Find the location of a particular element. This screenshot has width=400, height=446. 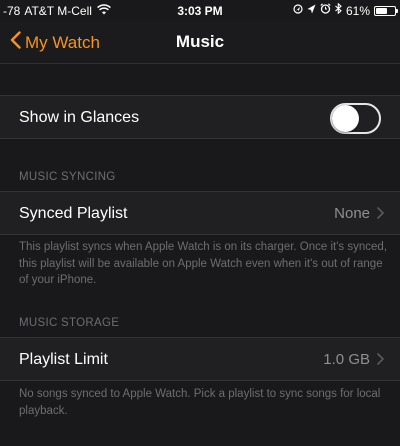

battery-icon is located at coordinates (386, 10).